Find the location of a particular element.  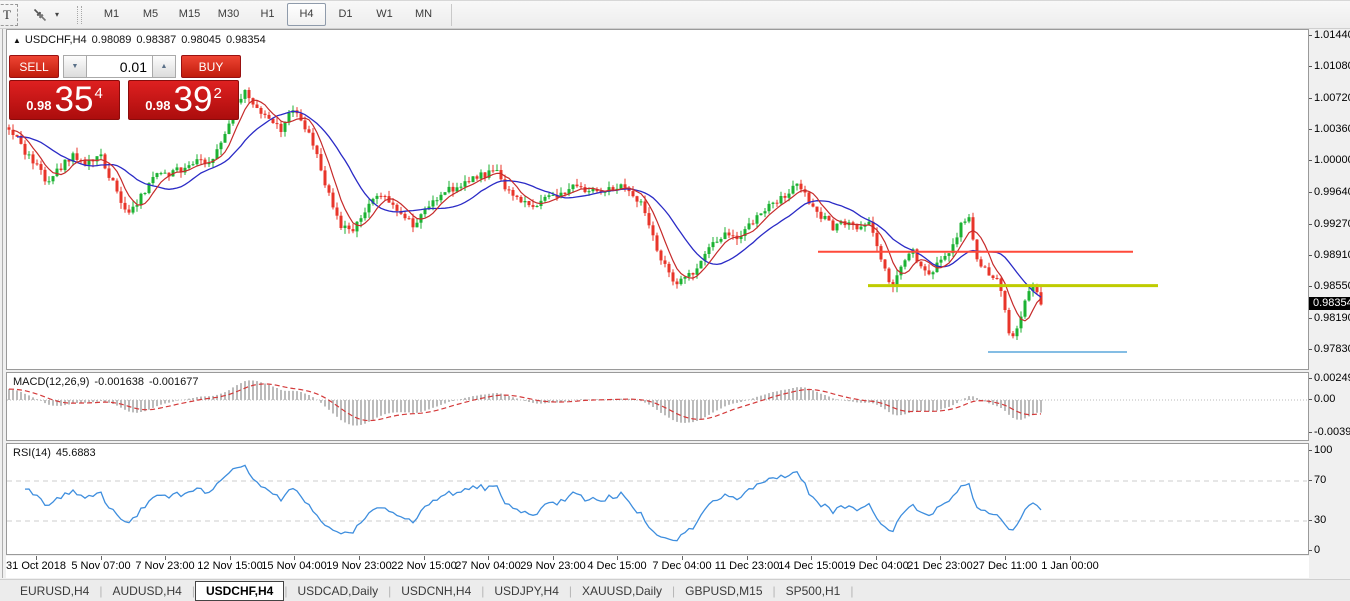

price-axis-label: 0.98550 is located at coordinates (1329, 286).